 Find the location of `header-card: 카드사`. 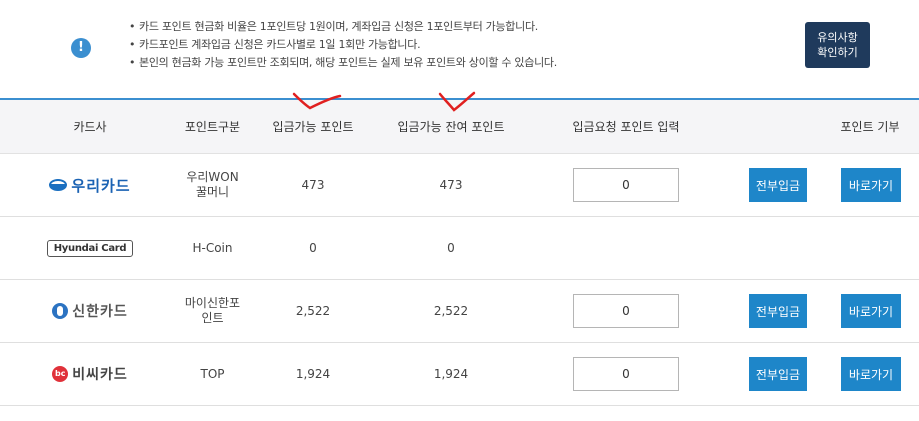

header-card: 카드사 is located at coordinates (90, 127).